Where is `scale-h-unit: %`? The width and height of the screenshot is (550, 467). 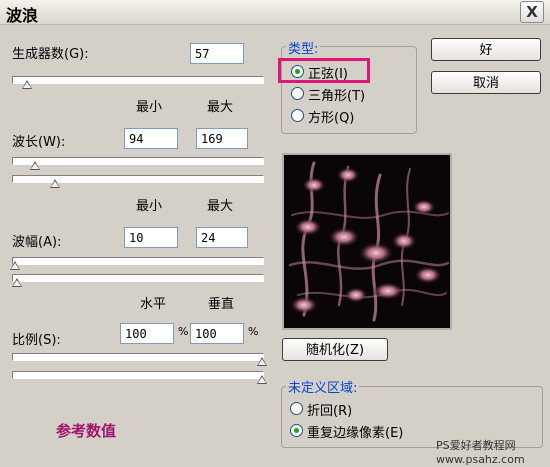 scale-h-unit: % is located at coordinates (183, 331).